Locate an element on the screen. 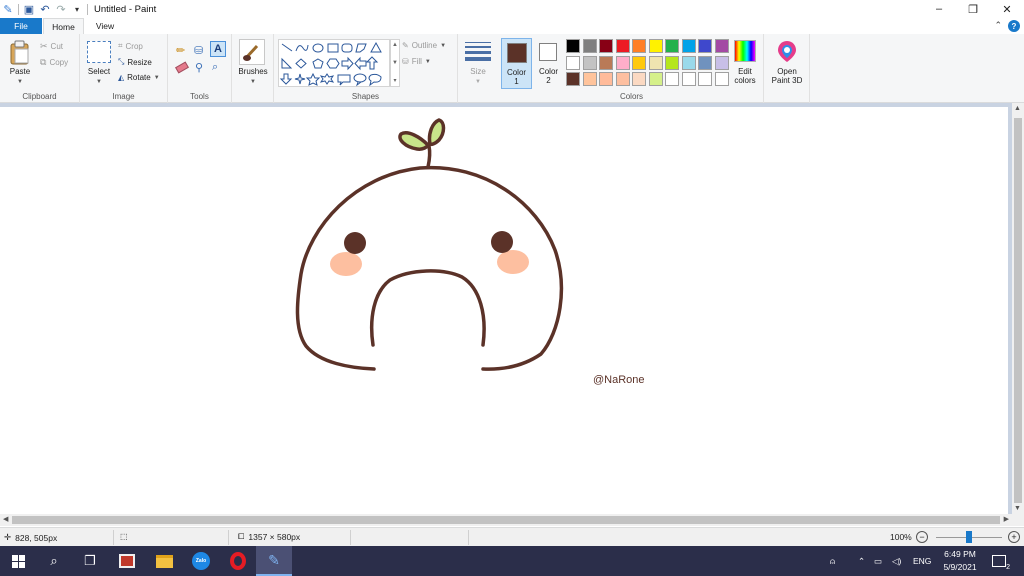 Image resolution: width=1024 pixels, height=576 pixels. brushes-label: Brushes is located at coordinates (253, 71).